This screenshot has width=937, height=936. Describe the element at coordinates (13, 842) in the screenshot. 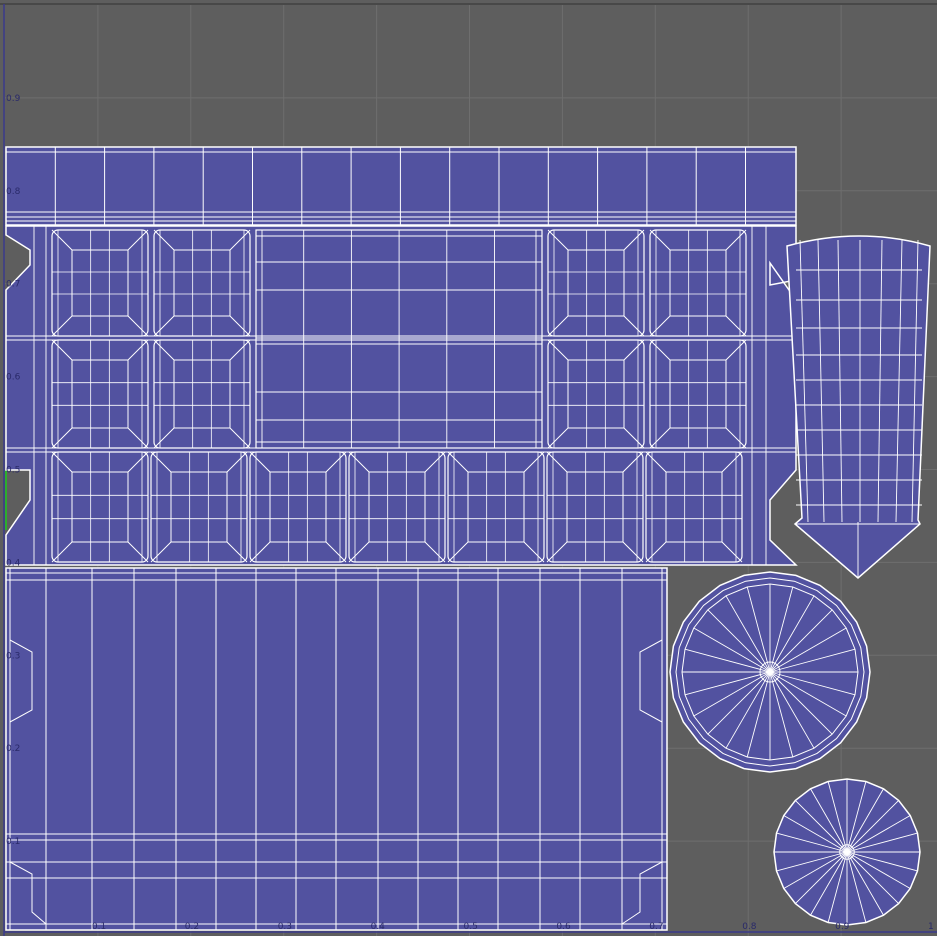

I see `v-tick-label: 0.1` at that location.